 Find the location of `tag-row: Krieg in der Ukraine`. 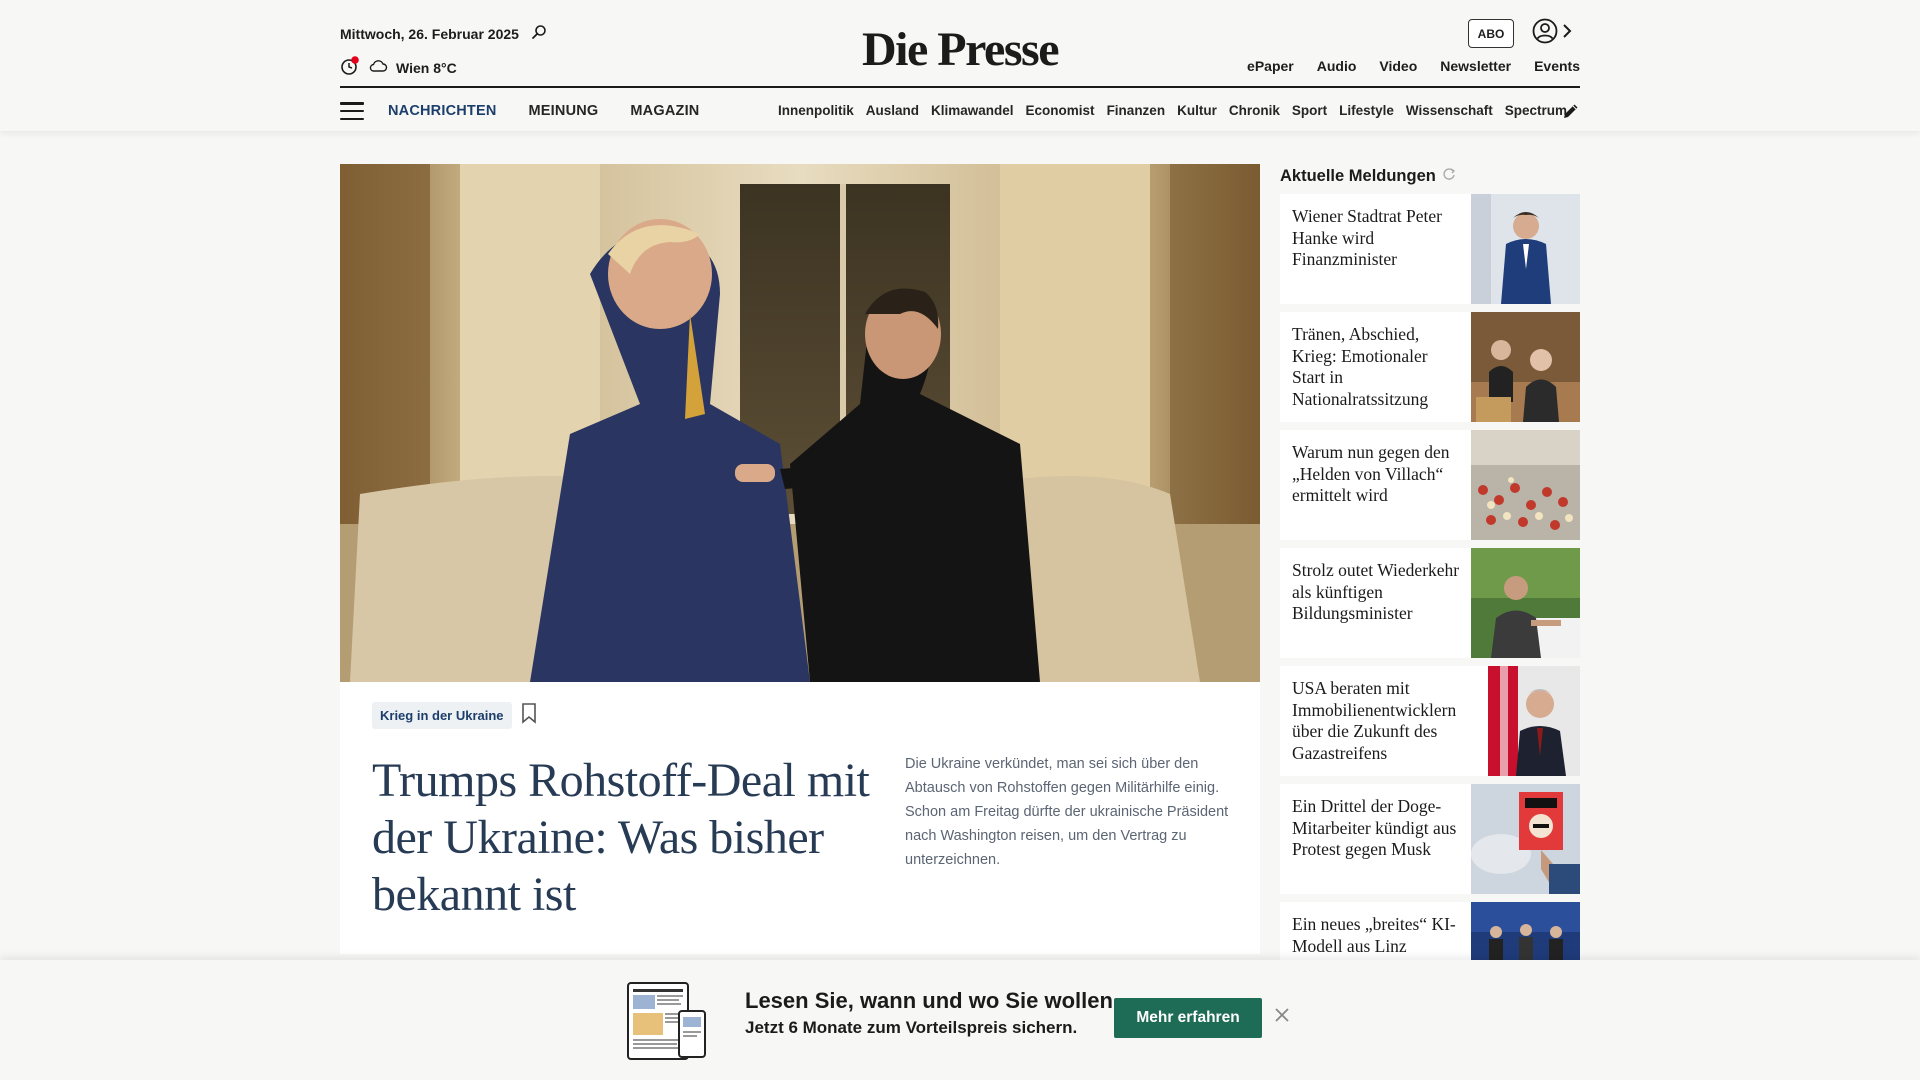

tag-row: Krieg in der Ukraine is located at coordinates (455, 715).